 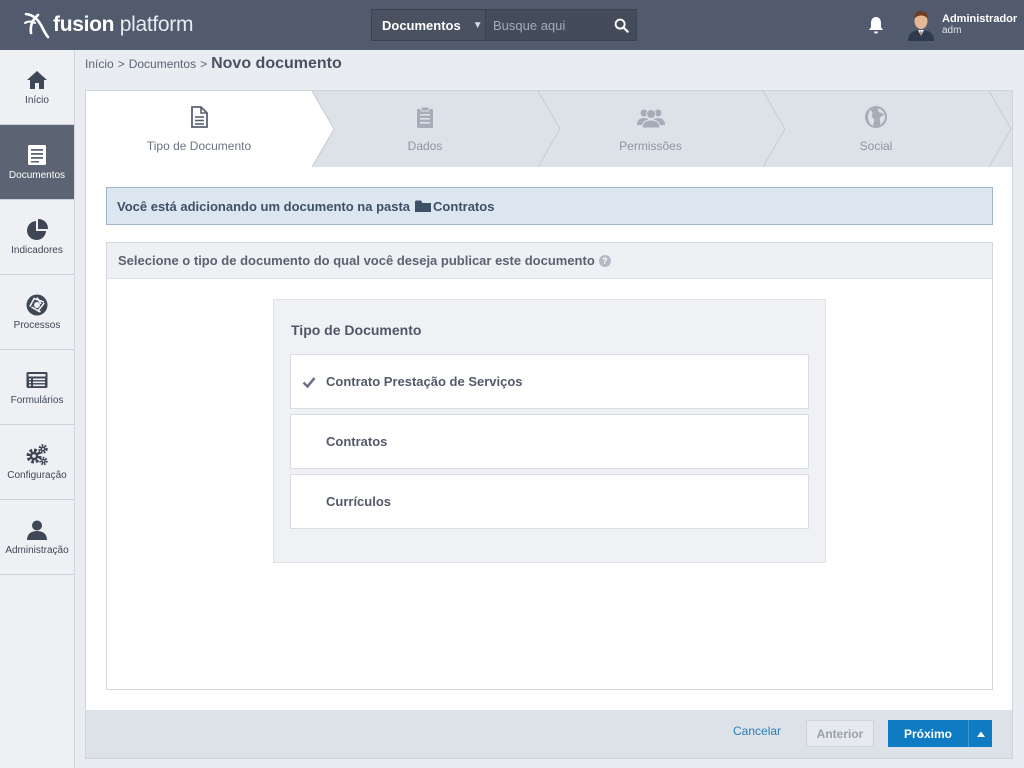 I want to click on search-input, so click(x=546, y=25).